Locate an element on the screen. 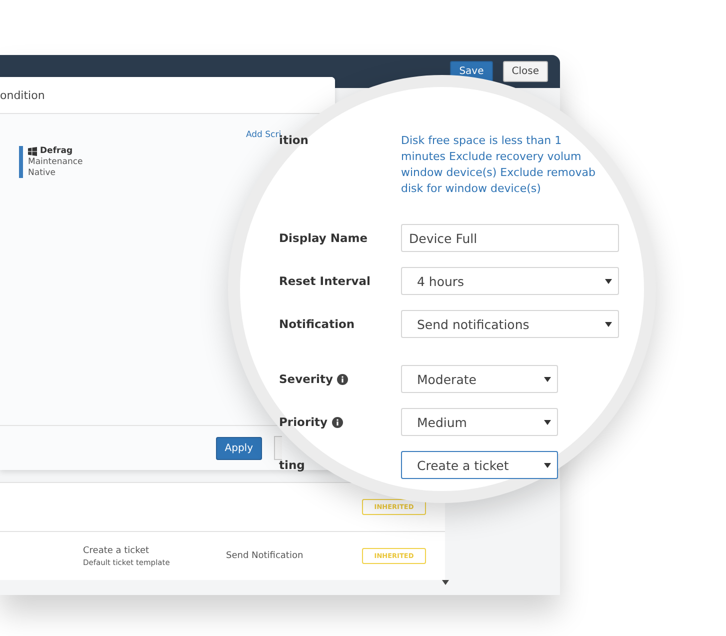 The image size is (726, 636). field-label: Notification is located at coordinates (317, 324).